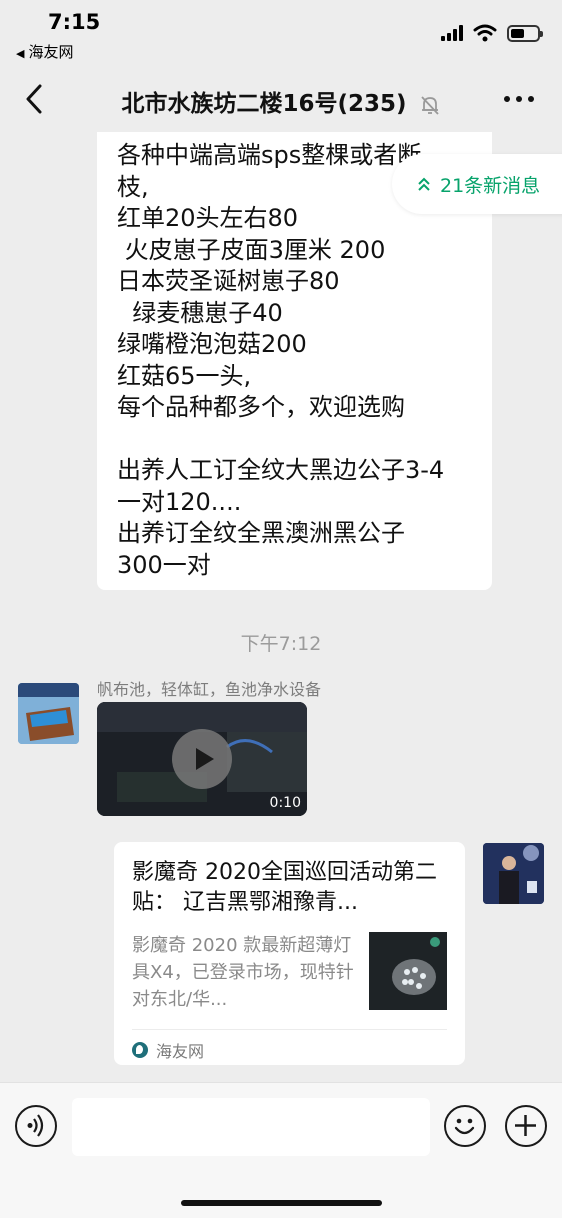  I want to click on my-avatar, so click(513, 873).